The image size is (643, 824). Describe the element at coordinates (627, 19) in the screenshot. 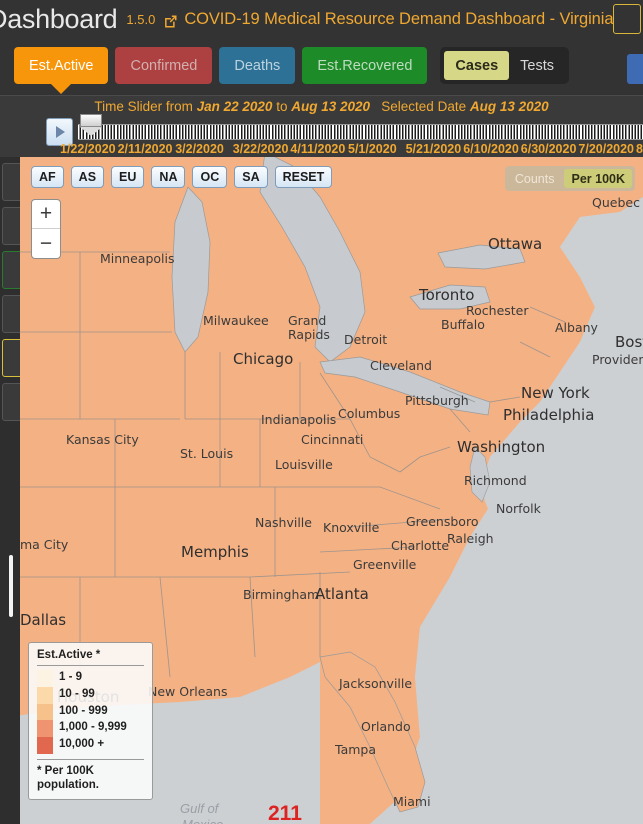

I see `header-menu-button` at that location.